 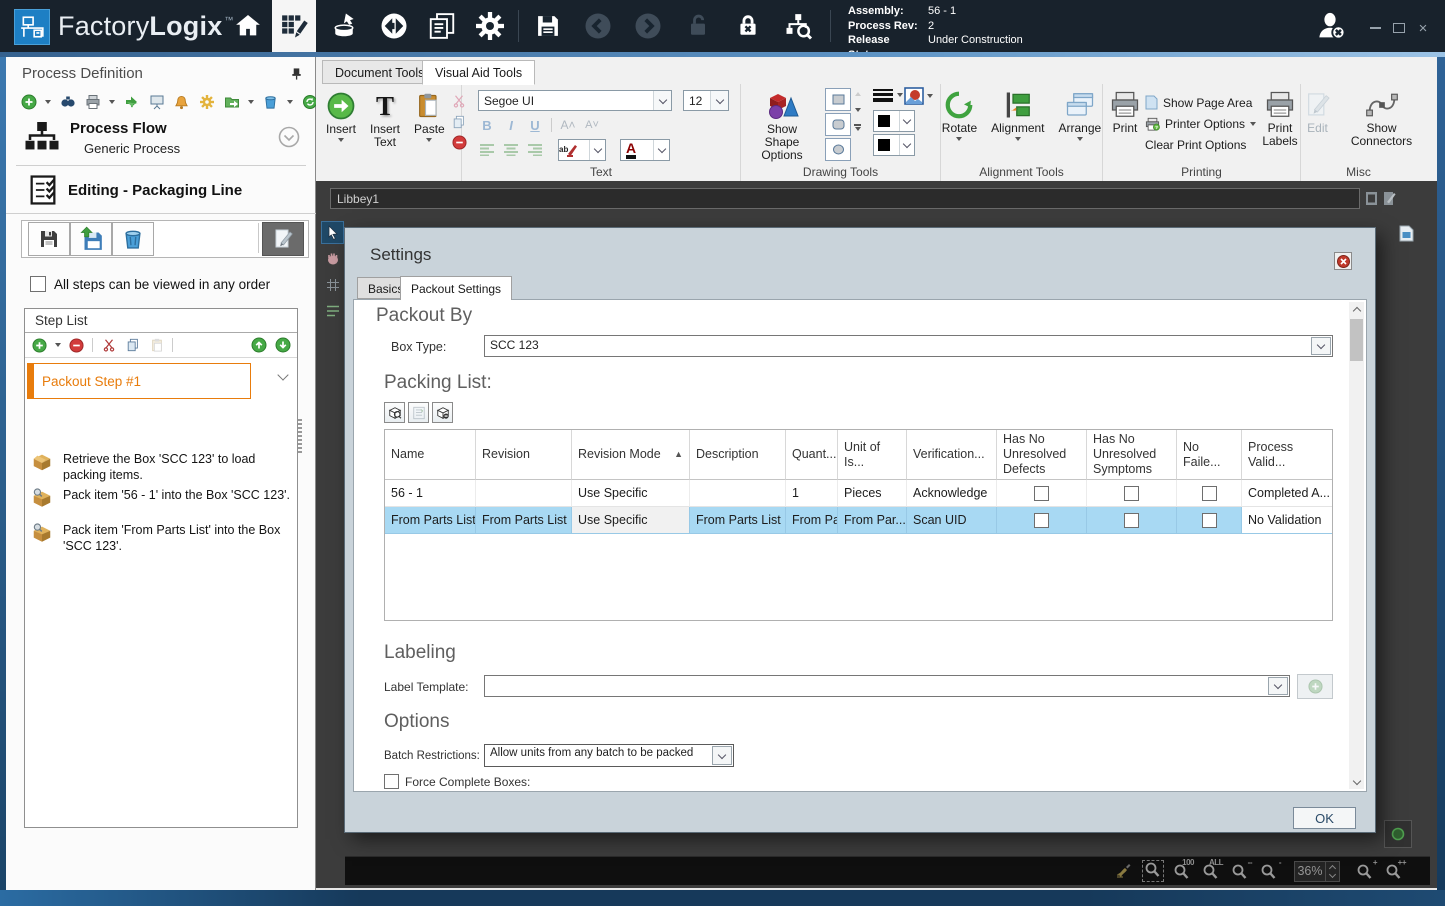 What do you see at coordinates (1389, 198) in the screenshot?
I see `doc-edit-icon` at bounding box center [1389, 198].